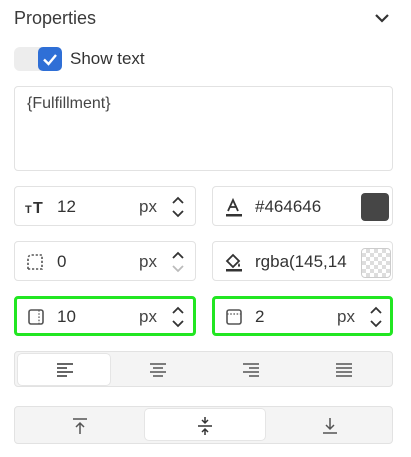  I want to click on vertical-align-control, so click(203, 425).